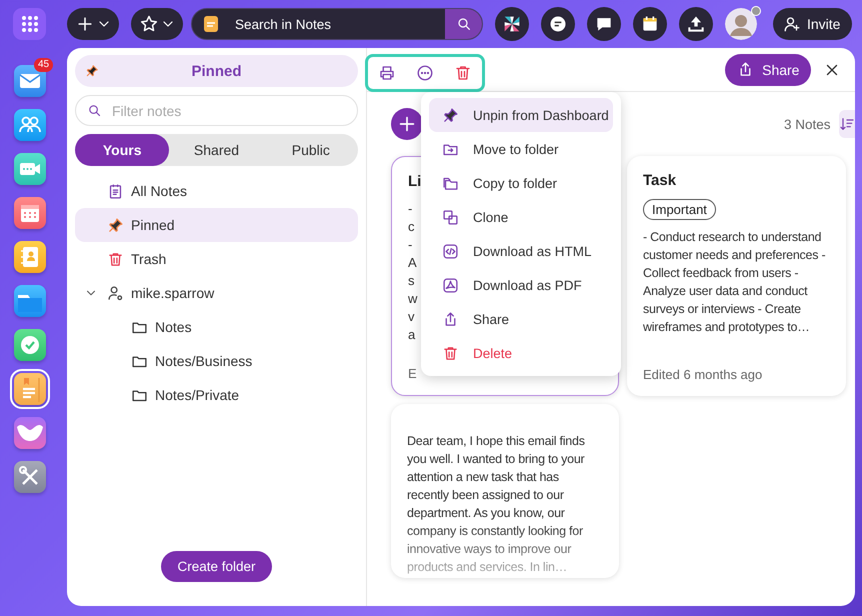  I want to click on upload-icon, so click(696, 24).